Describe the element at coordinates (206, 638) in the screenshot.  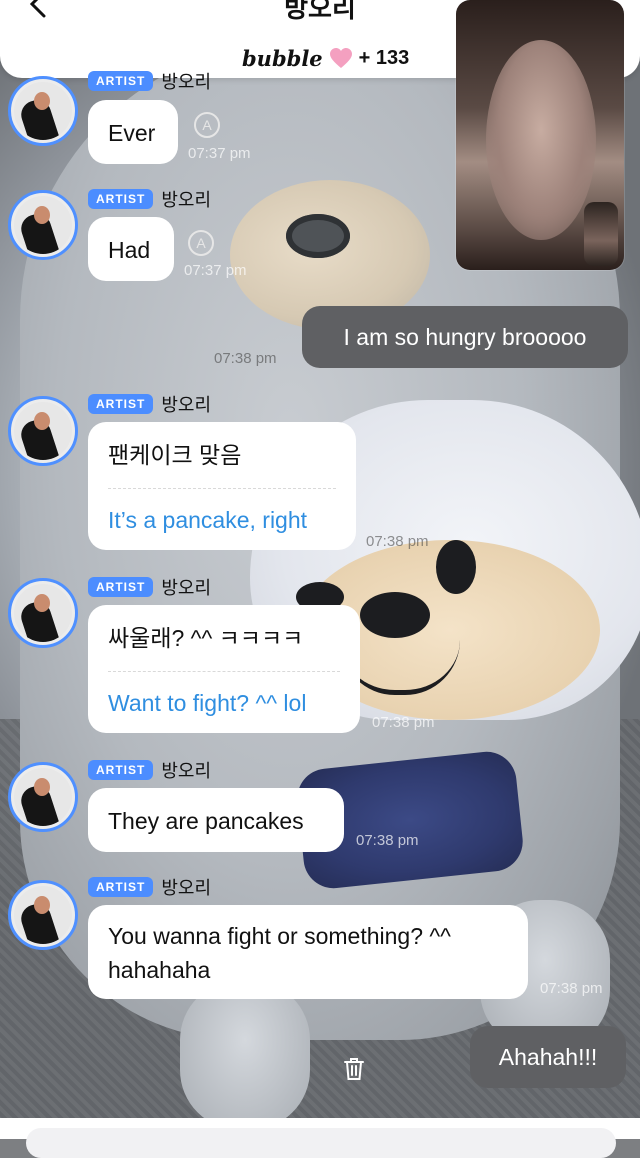
I see `message-text: 싸울래? ^^ ㅋㅋㅋㅋ` at that location.